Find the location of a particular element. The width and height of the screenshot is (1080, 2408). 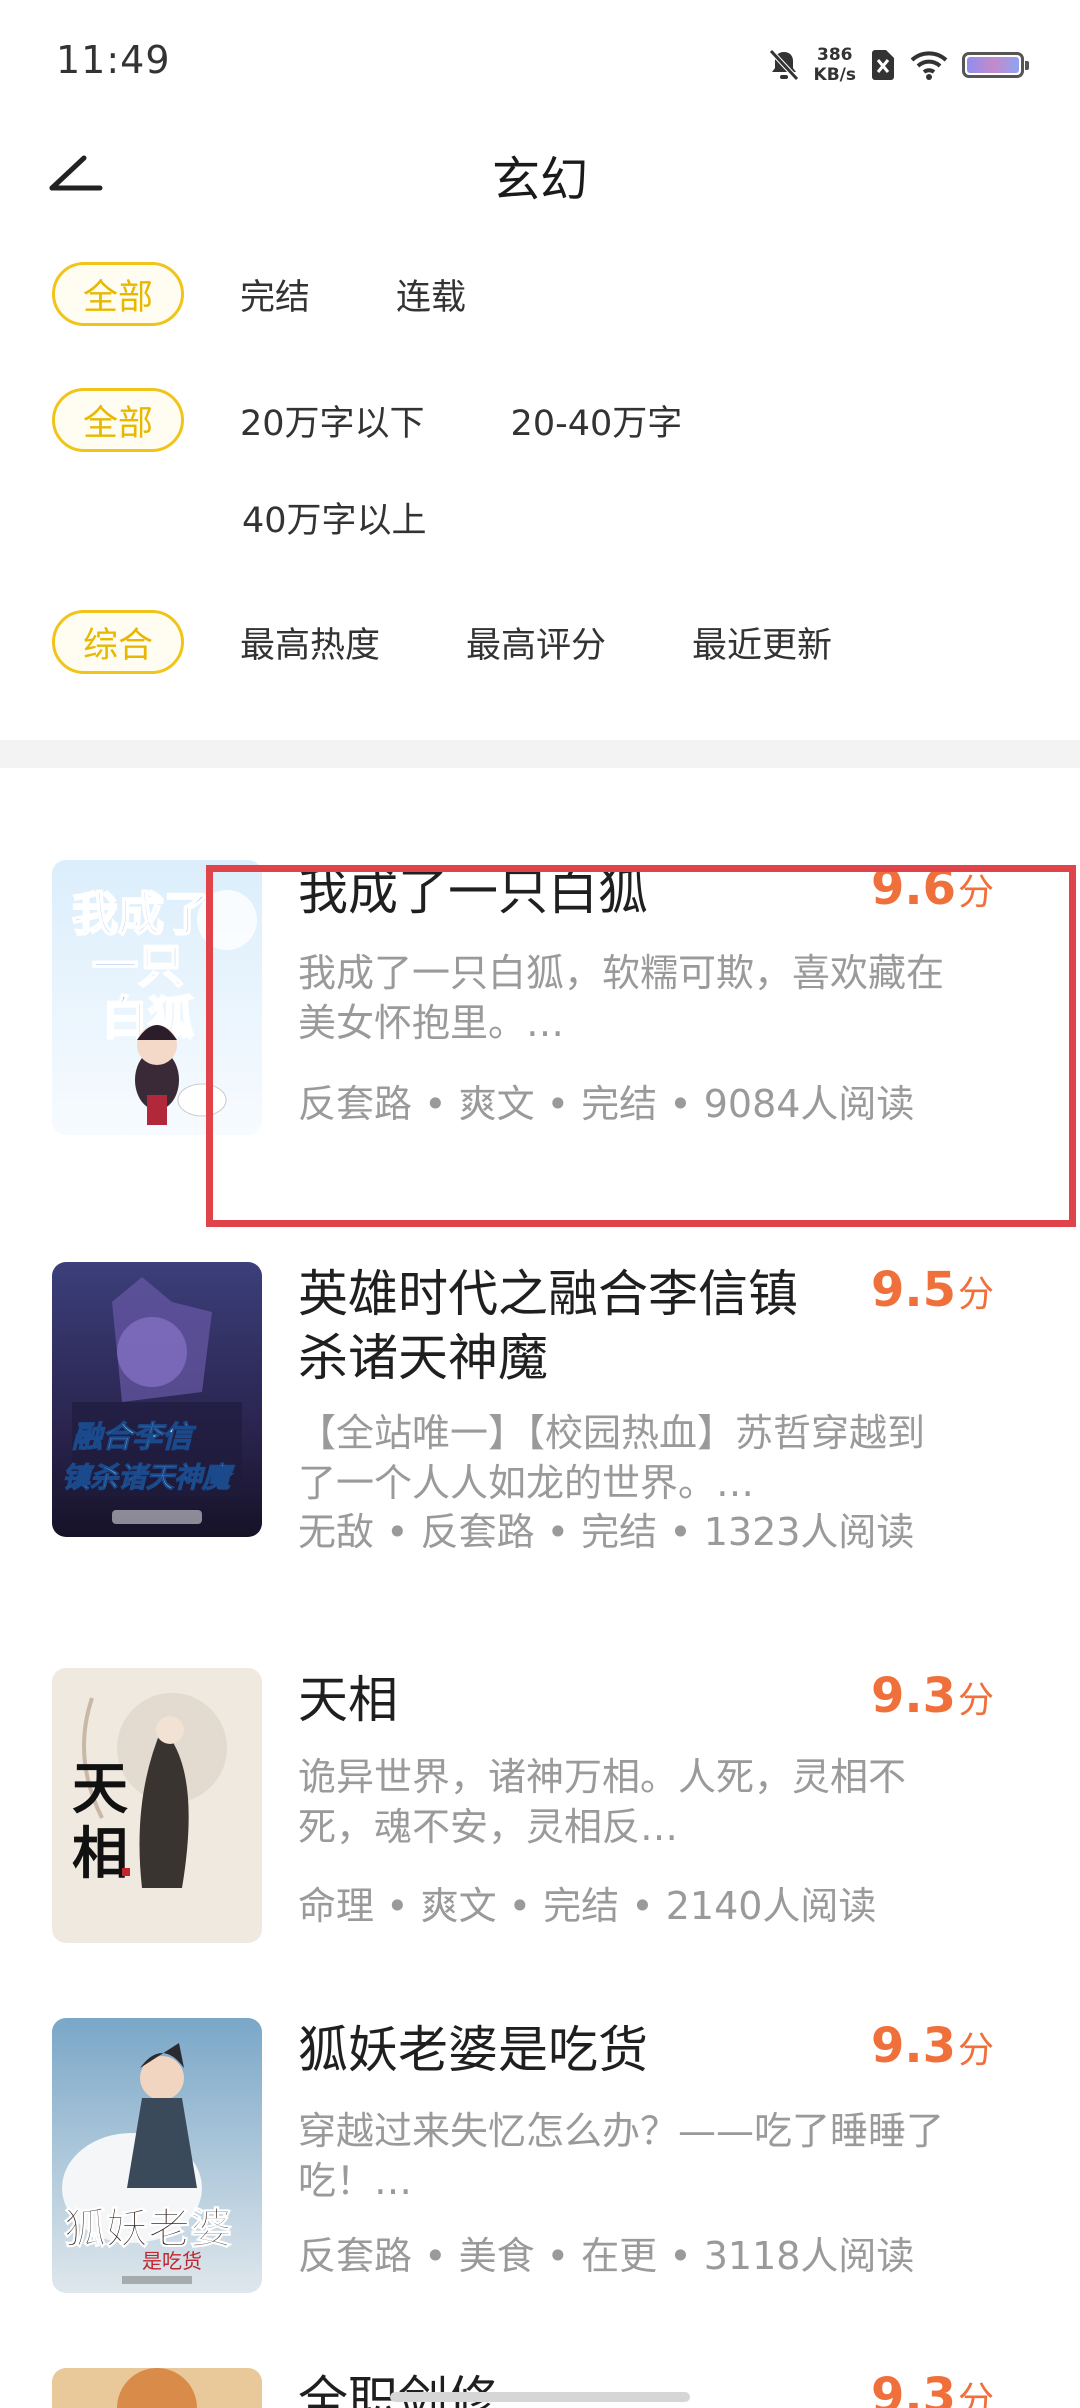

filter-length-row: 全部 20万字以下 20-40万字 is located at coordinates (367, 420).